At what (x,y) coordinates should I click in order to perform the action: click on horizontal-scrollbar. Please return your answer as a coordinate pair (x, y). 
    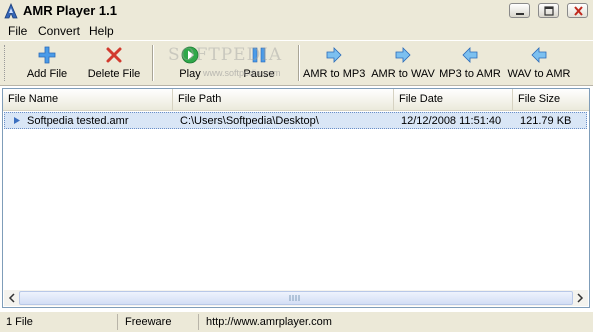
    Looking at the image, I should click on (296, 298).